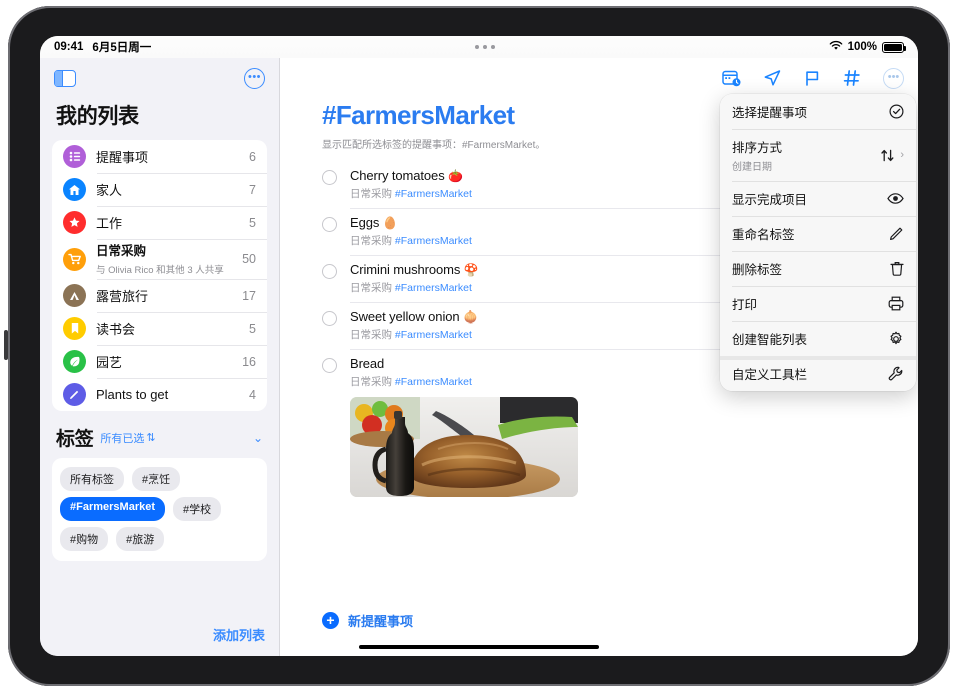 The height and width of the screenshot is (692, 958). What do you see at coordinates (249, 259) in the screenshot?
I see `sidebar-item-count: 50` at bounding box center [249, 259].